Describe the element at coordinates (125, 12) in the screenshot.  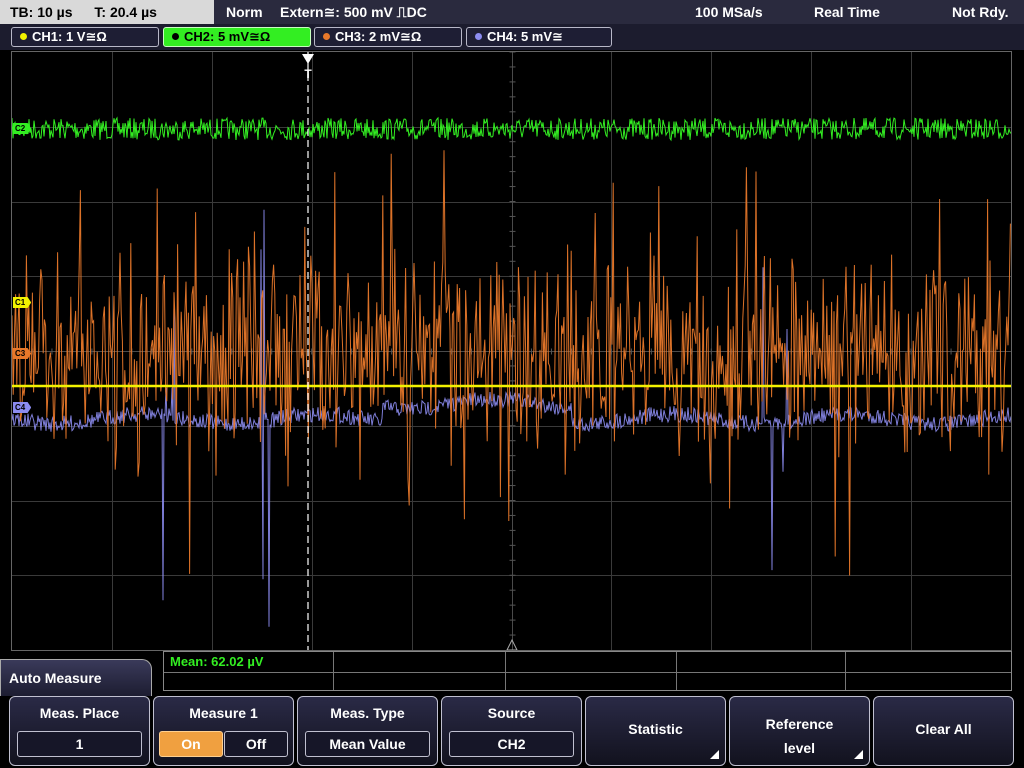
I see `trigger-time-value: T: 20.4 µs` at that location.